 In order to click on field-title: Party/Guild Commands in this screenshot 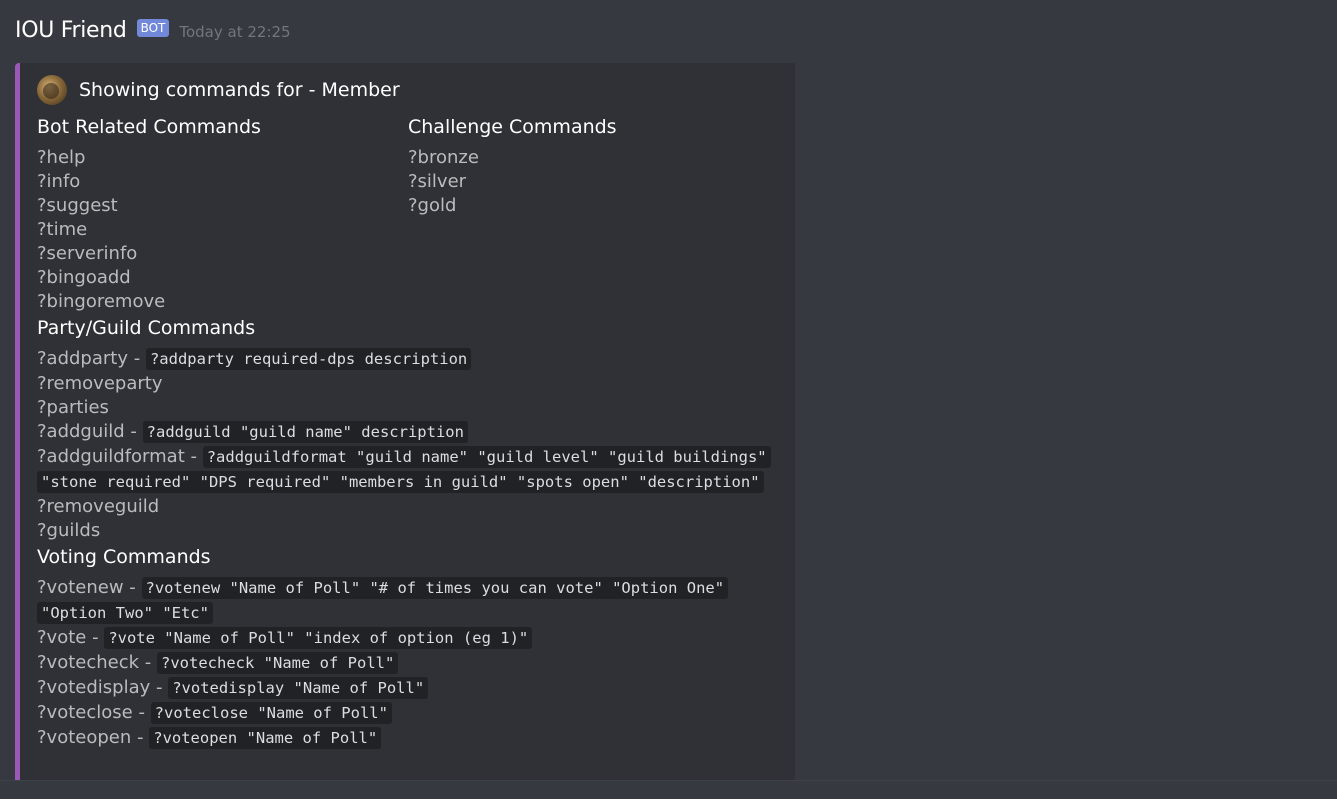, I will do `click(146, 328)`.